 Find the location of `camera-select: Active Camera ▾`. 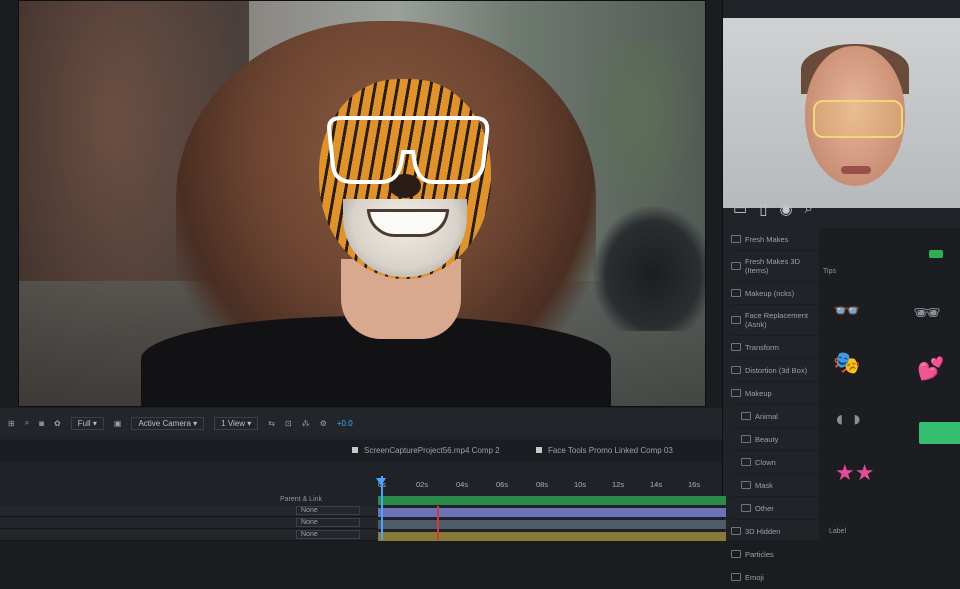

camera-select: Active Camera ▾ is located at coordinates (168, 423).